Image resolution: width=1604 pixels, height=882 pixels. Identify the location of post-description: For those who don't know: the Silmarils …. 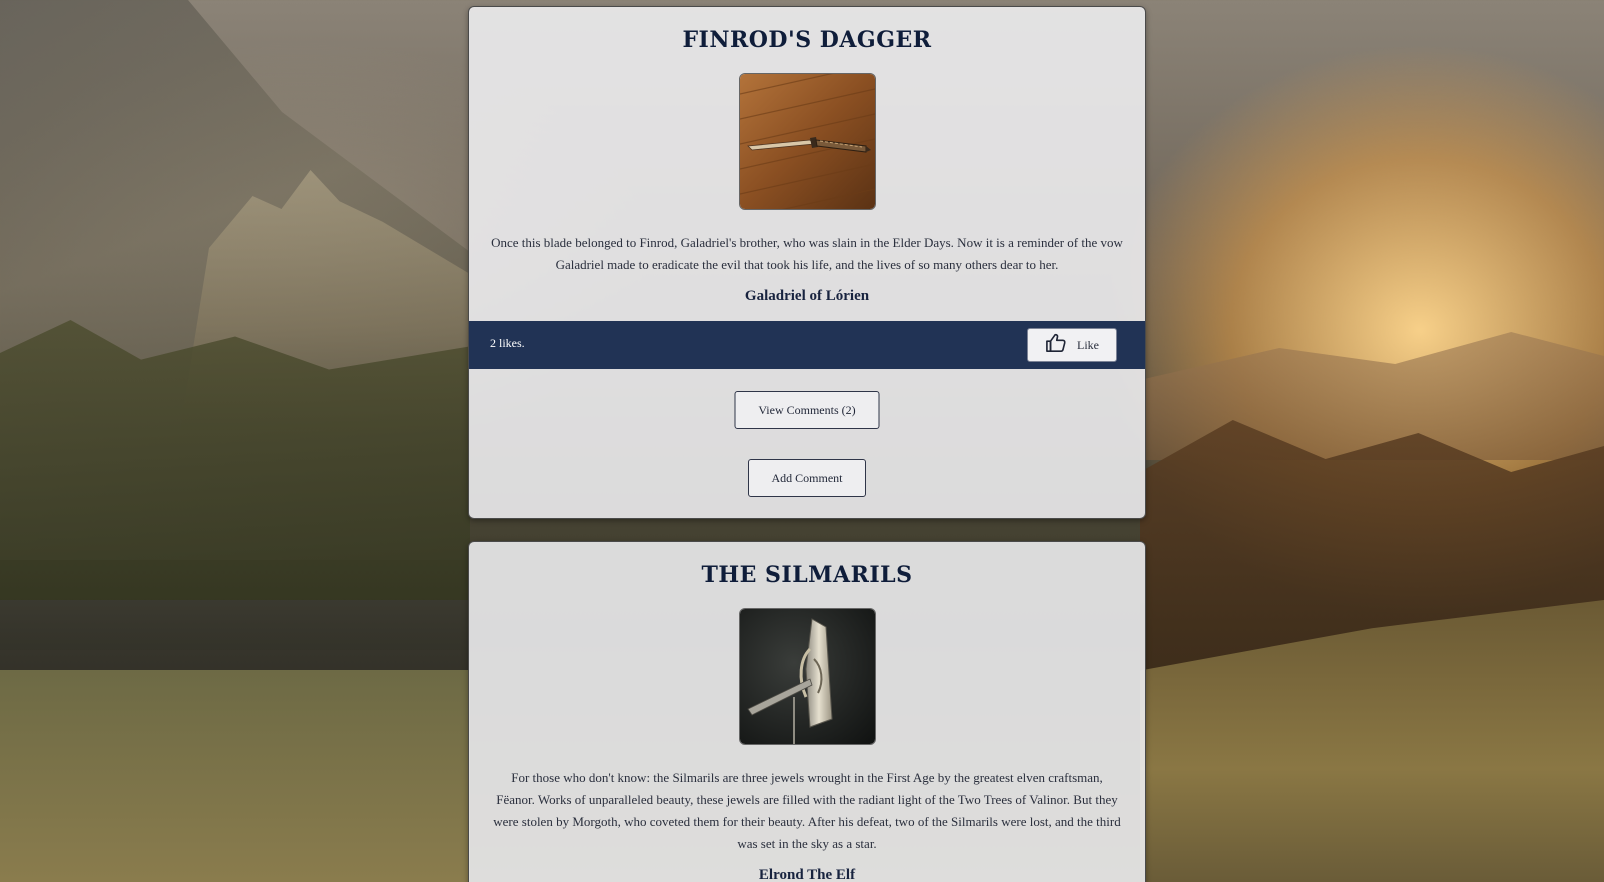
(807, 810).